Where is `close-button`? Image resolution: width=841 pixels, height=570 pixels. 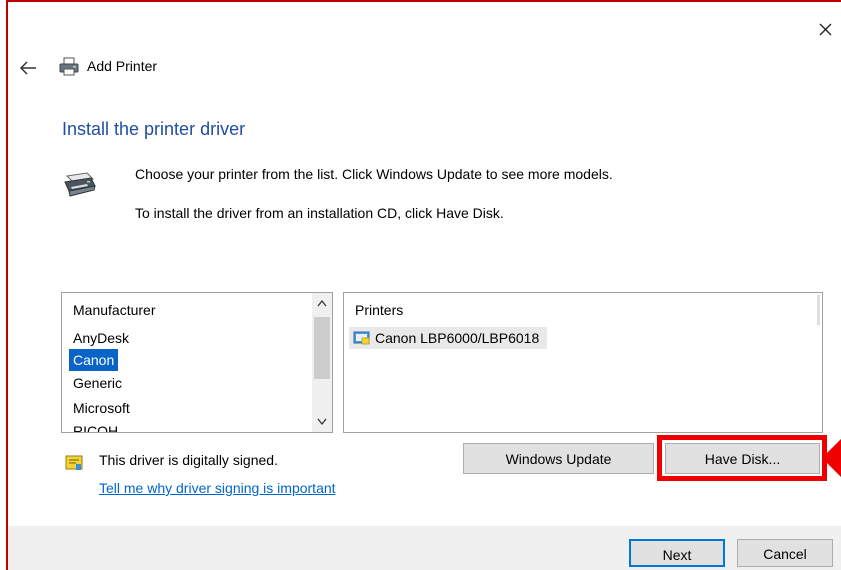
close-button is located at coordinates (825, 29).